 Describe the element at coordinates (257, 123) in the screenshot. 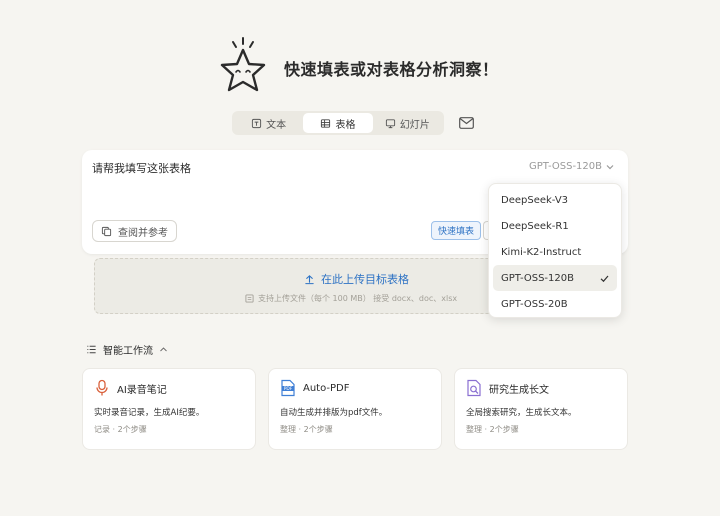

I see `text-doc-icon` at that location.